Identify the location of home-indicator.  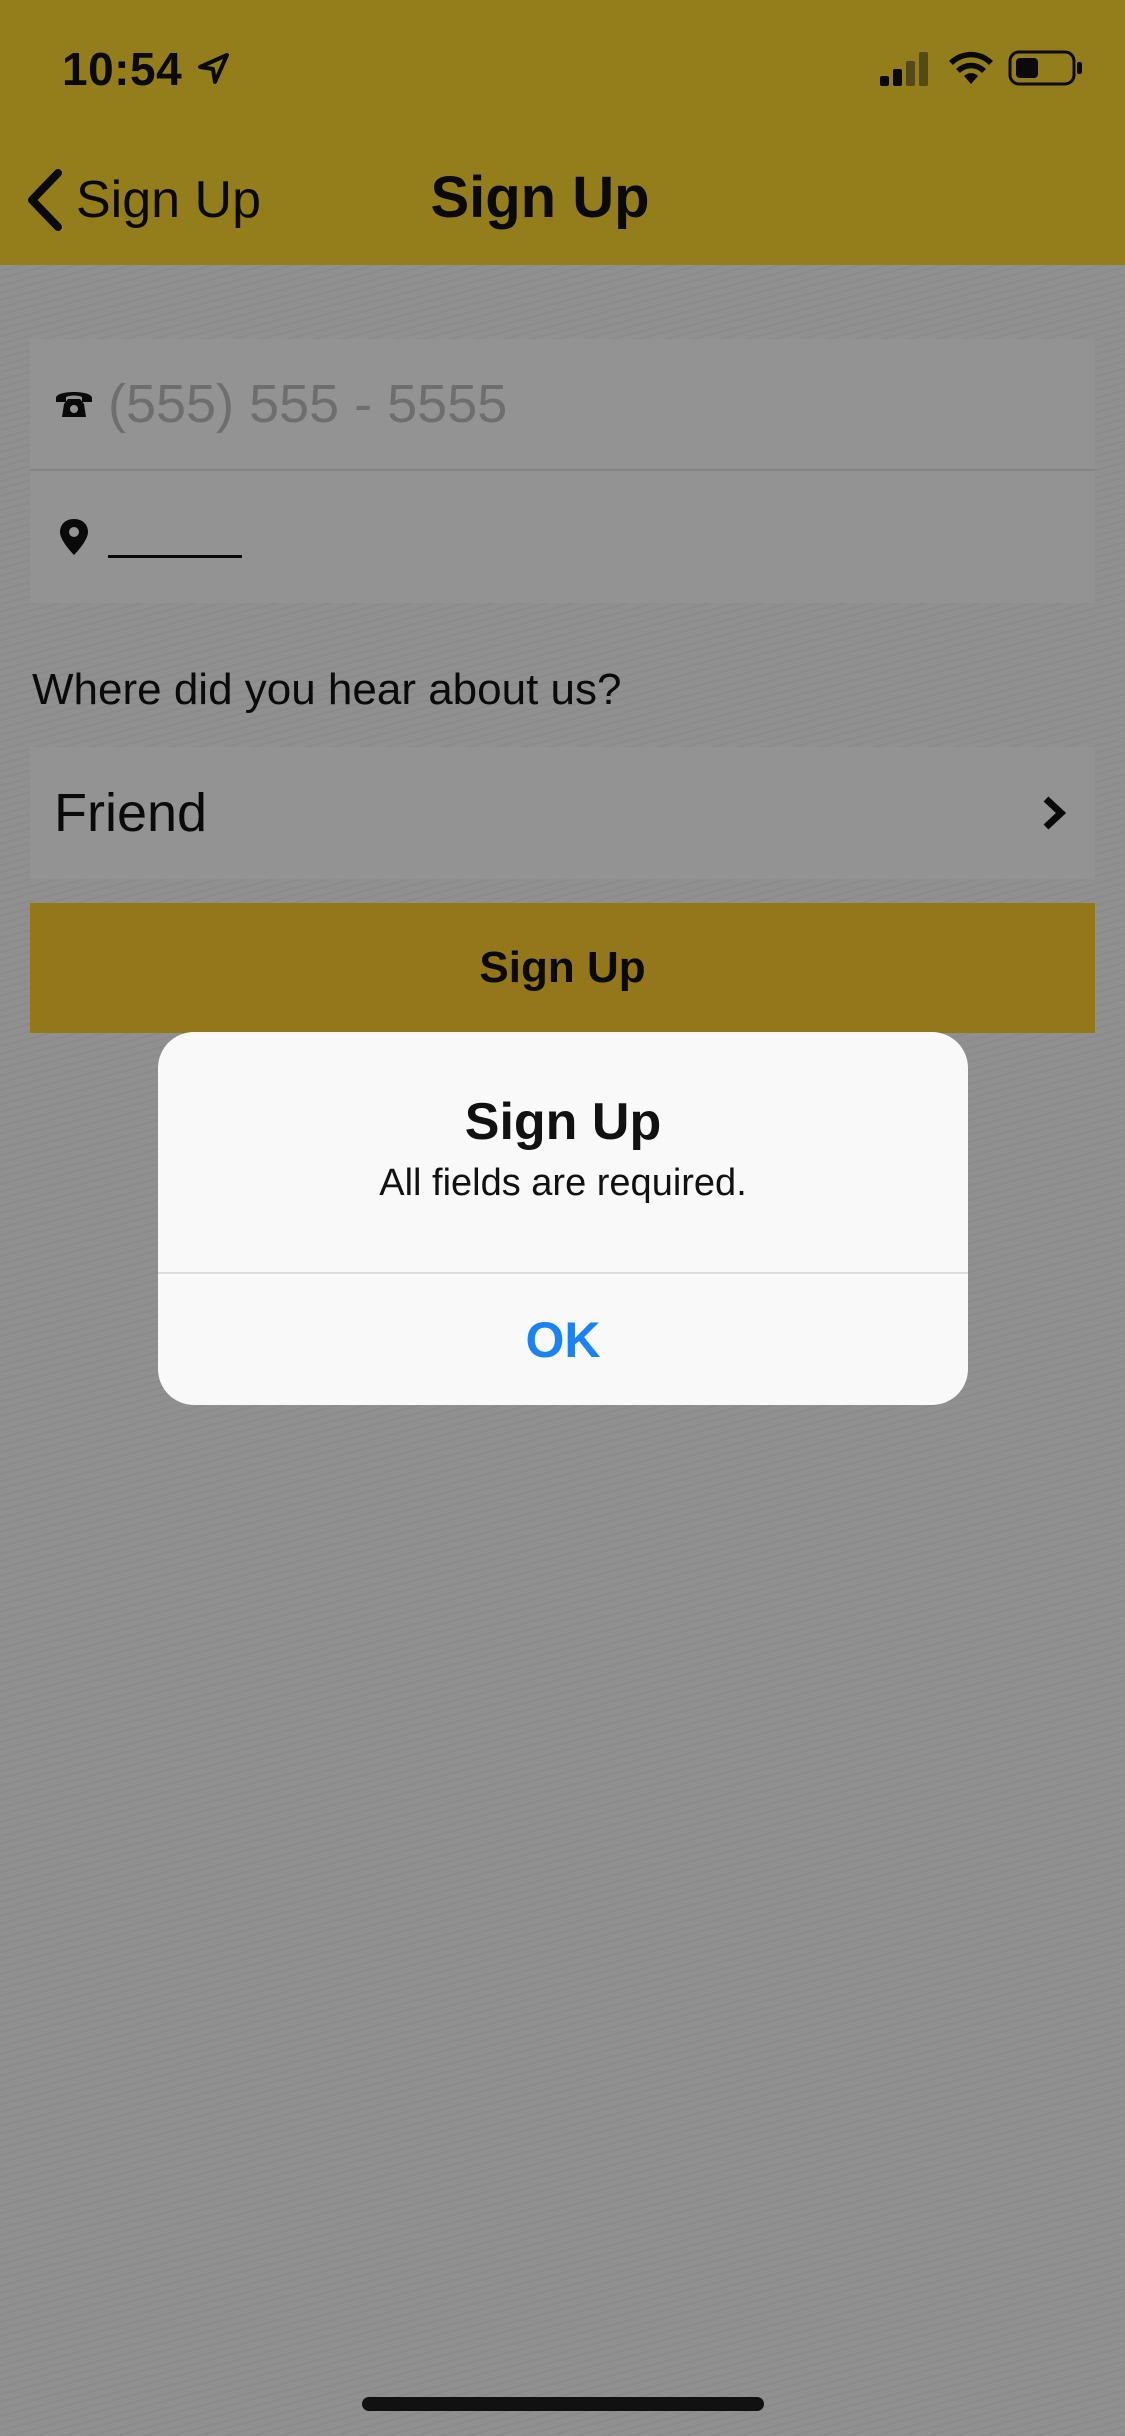
(563, 2404).